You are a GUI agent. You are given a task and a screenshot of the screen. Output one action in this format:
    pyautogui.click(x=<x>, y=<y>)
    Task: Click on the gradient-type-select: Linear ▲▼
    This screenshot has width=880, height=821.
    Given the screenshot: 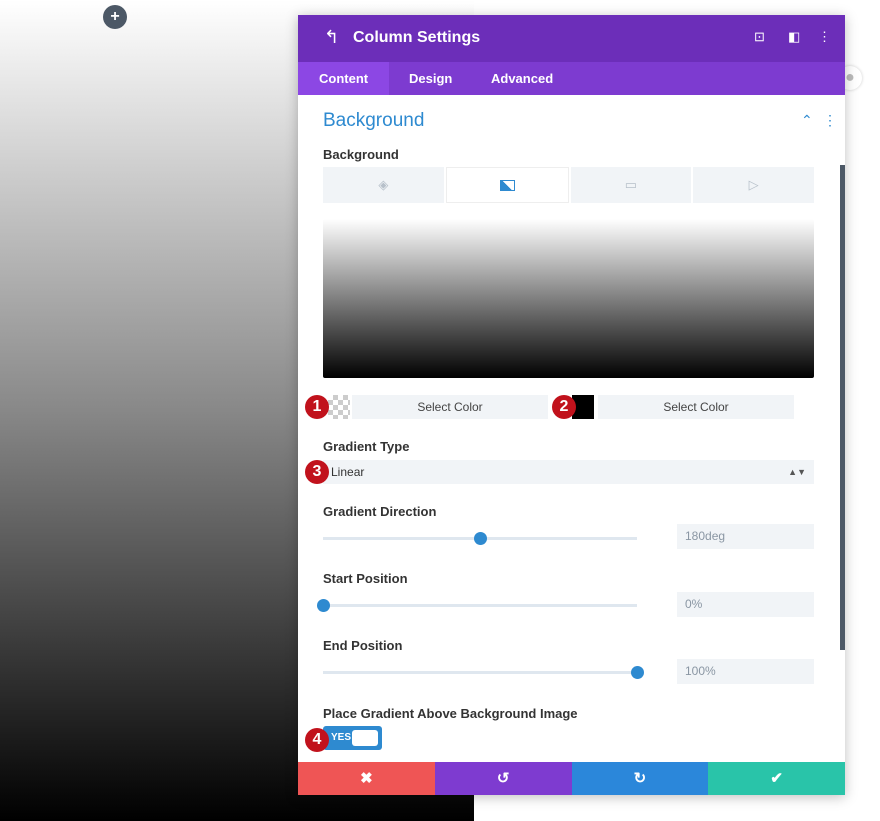 What is the action you would take?
    pyautogui.click(x=568, y=472)
    